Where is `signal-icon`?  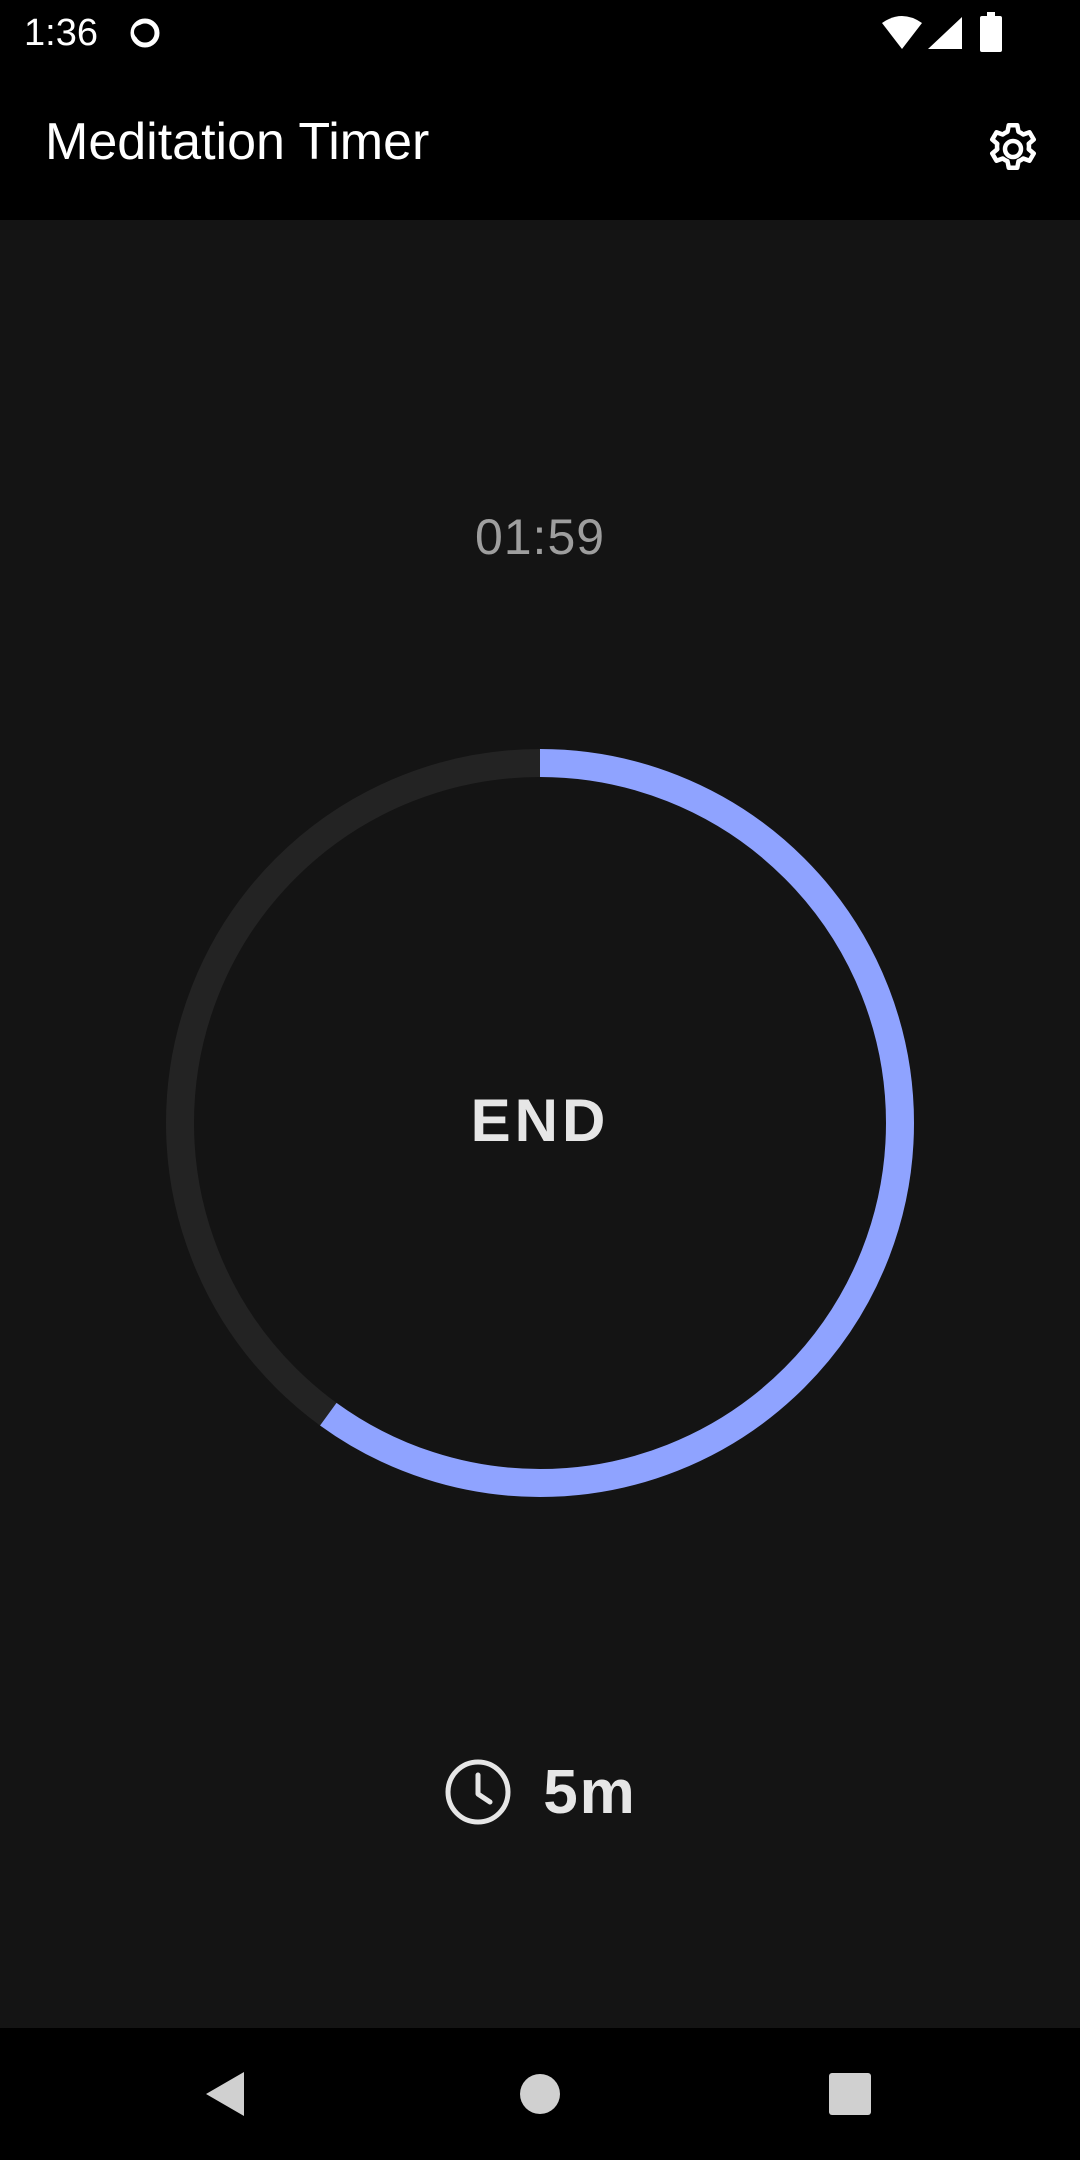 signal-icon is located at coordinates (945, 33).